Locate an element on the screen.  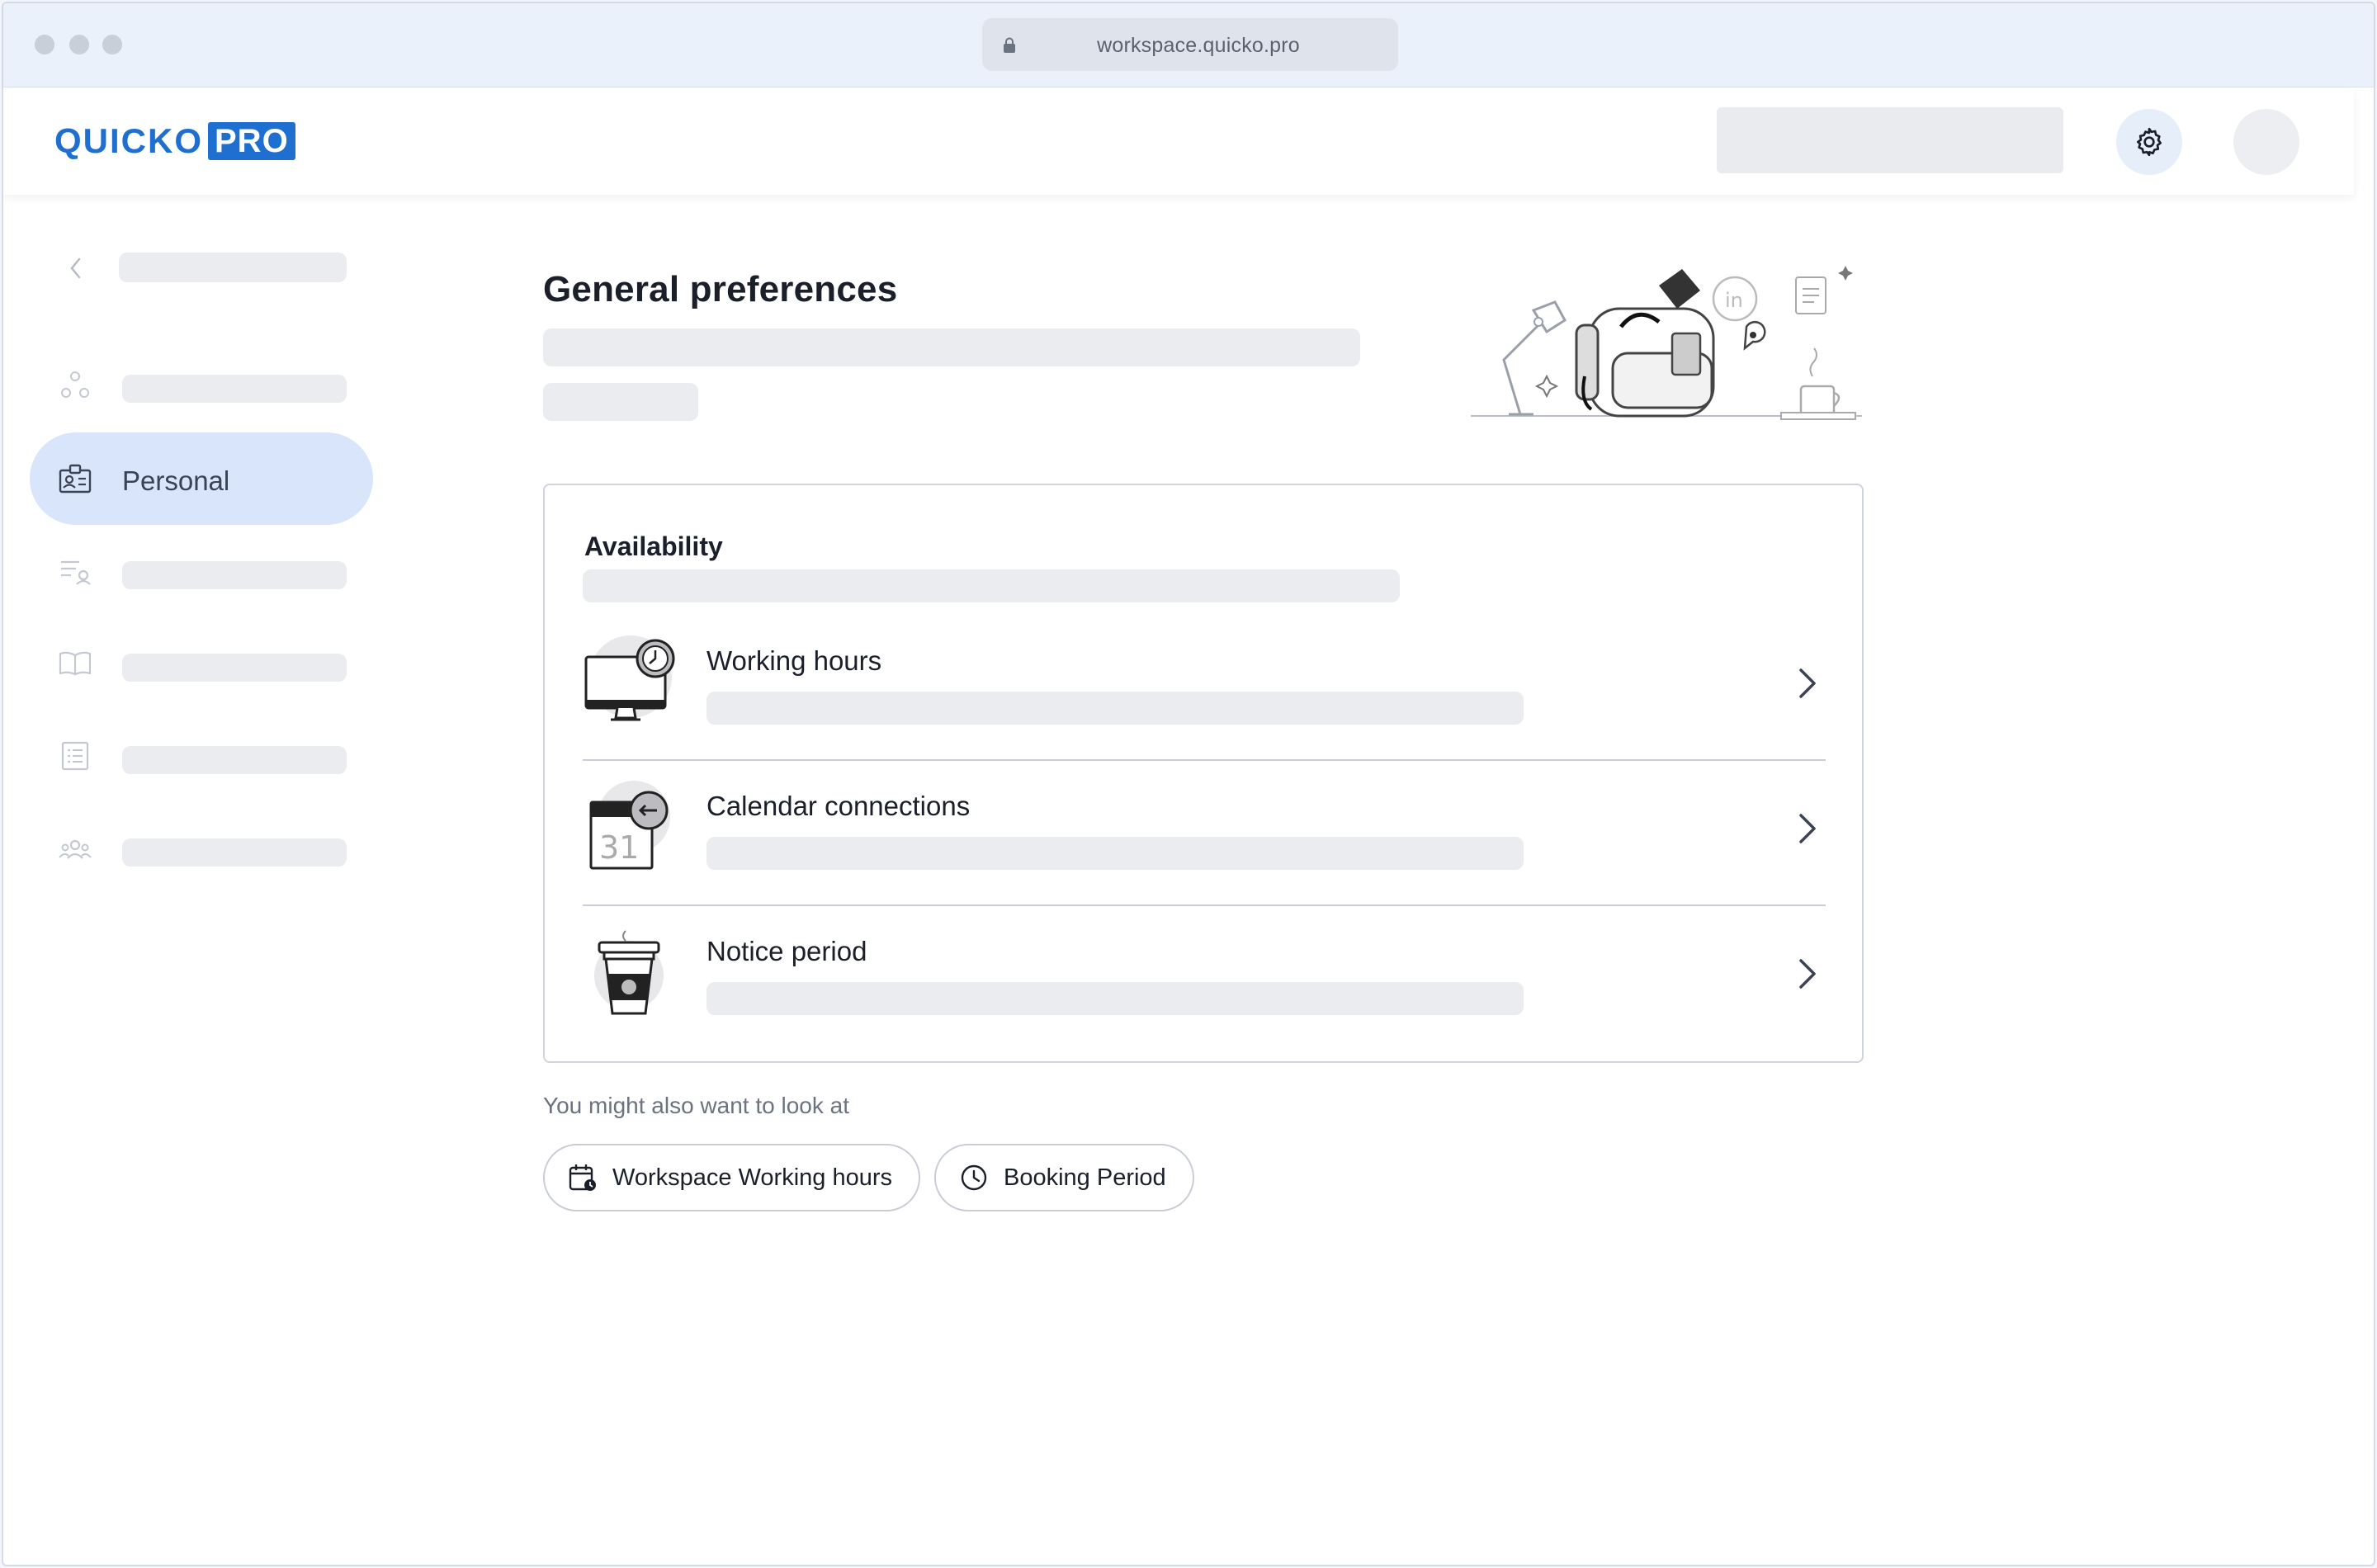
chip-label: Workspace Working hours is located at coordinates (752, 1177).